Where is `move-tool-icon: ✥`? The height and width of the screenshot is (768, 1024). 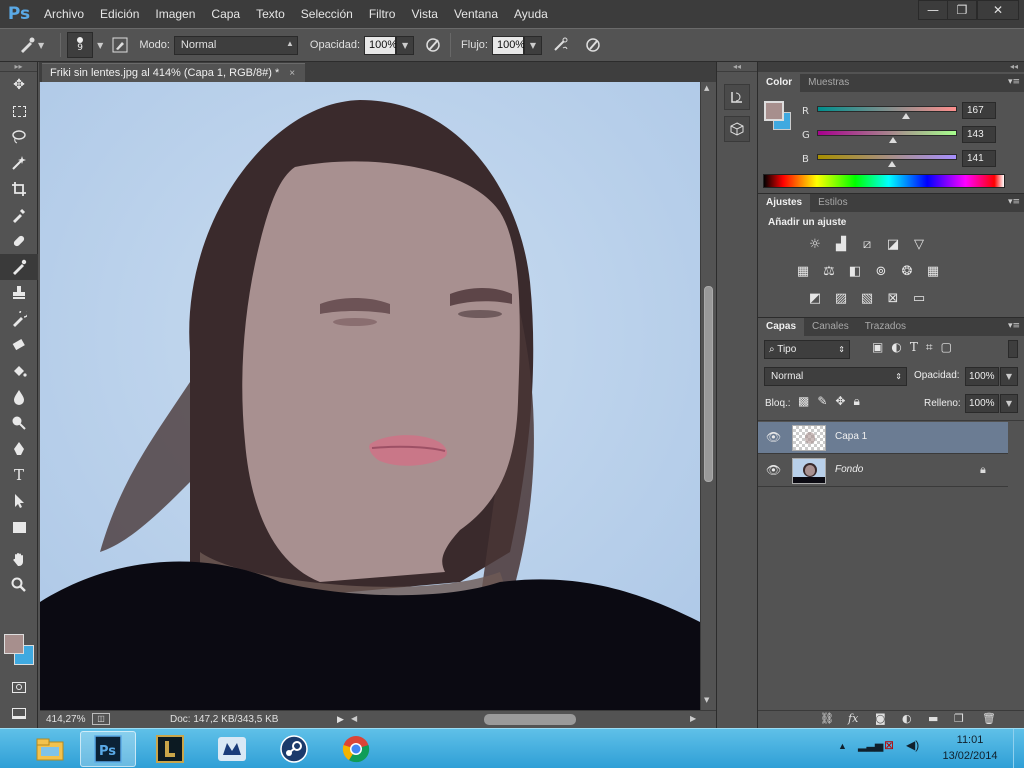
move-tool-icon: ✥ is located at coordinates (19, 85).